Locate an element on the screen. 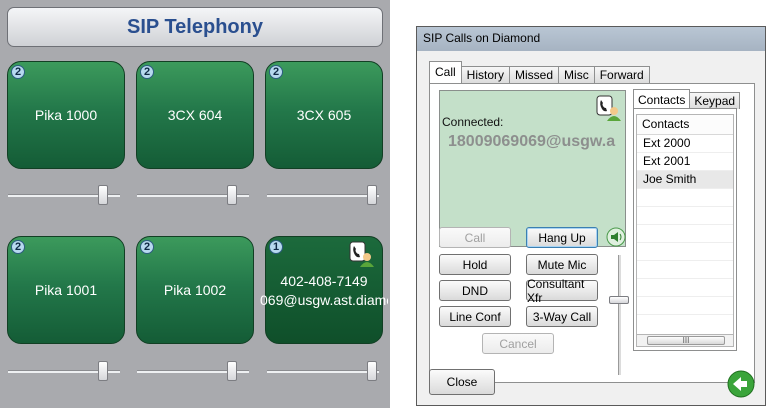 This screenshot has height=408, width=767. call-sip-address: 18009069069@usgw.a is located at coordinates (532, 141).